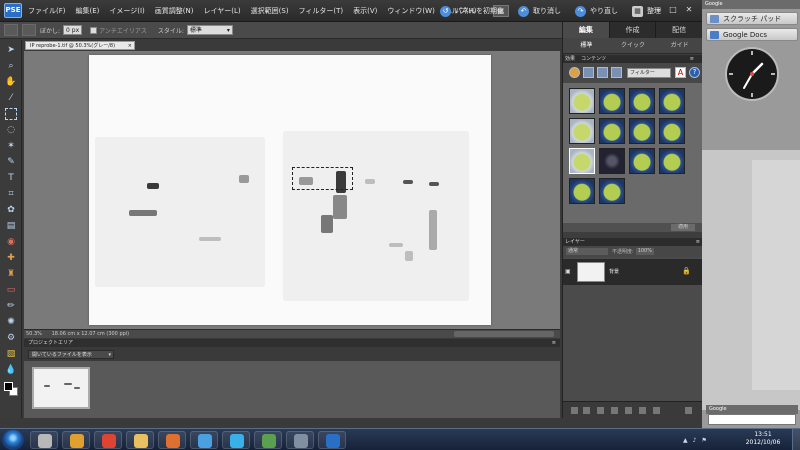 The image size is (800, 450). I want to click on search-input, so click(752, 419).